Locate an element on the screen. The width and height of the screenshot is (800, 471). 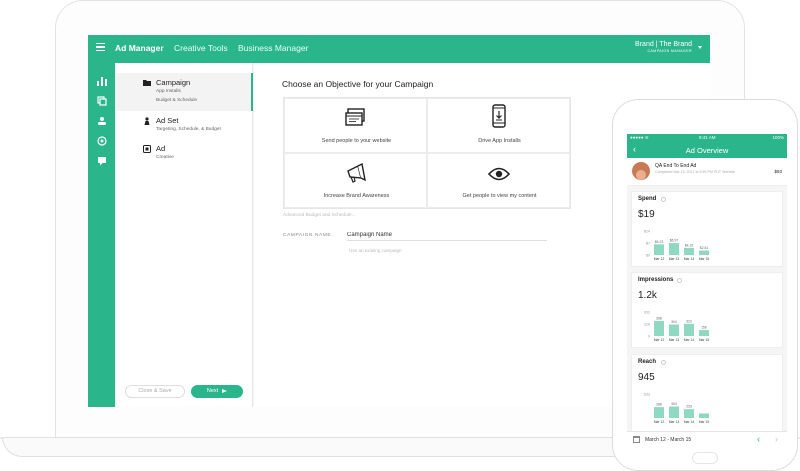
card-value: $19 is located at coordinates (646, 214).